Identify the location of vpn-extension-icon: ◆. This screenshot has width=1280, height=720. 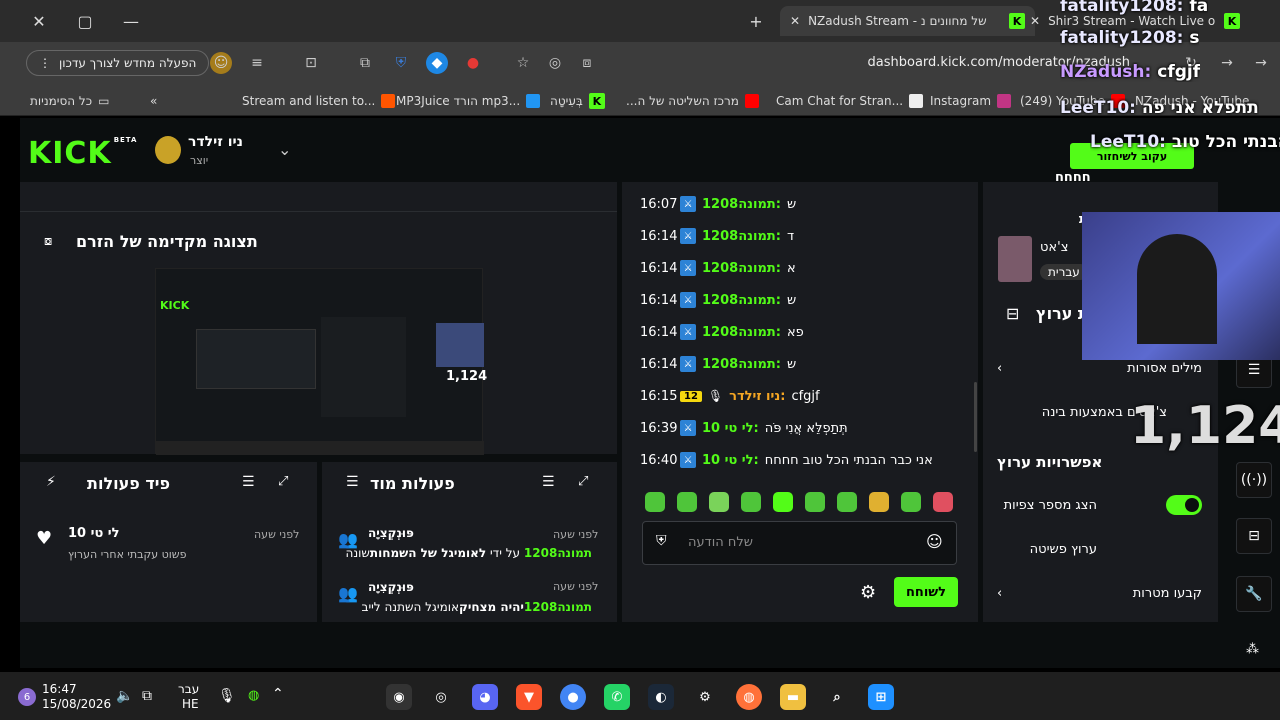
(437, 63).